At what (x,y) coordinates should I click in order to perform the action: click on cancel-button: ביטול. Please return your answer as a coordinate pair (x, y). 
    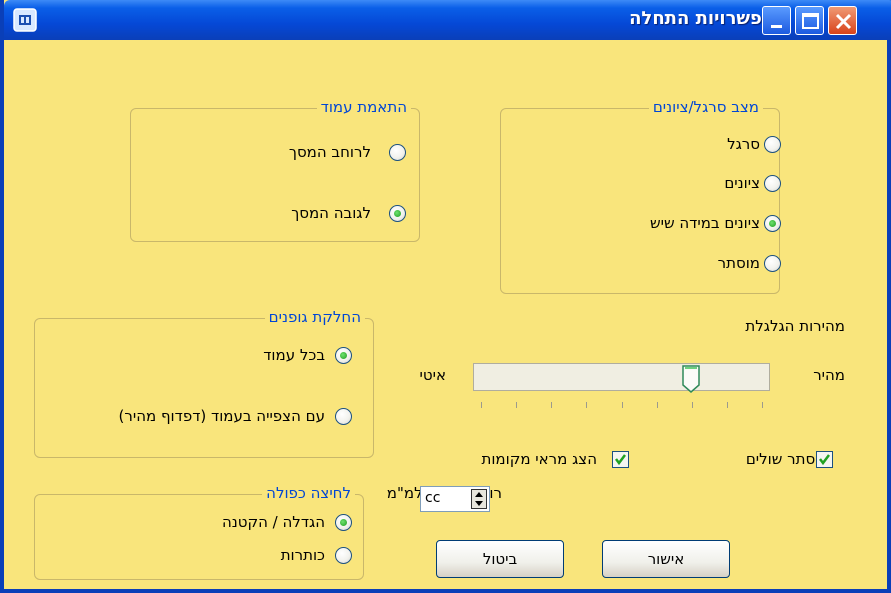
    Looking at the image, I should click on (500, 559).